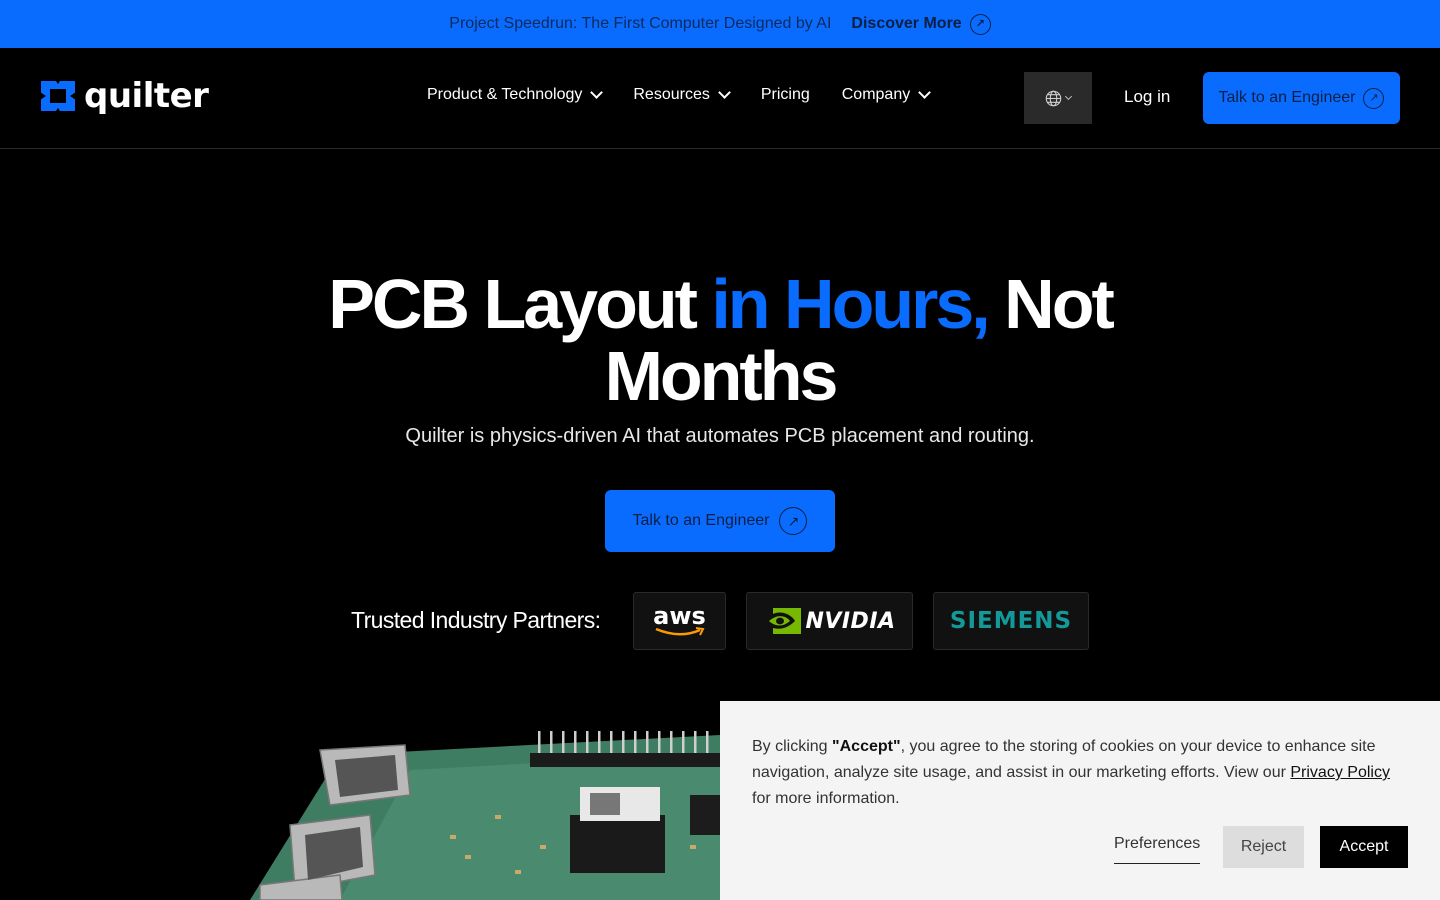 This screenshot has height=900, width=1440. I want to click on pcb-board-image, so click(485, 807).